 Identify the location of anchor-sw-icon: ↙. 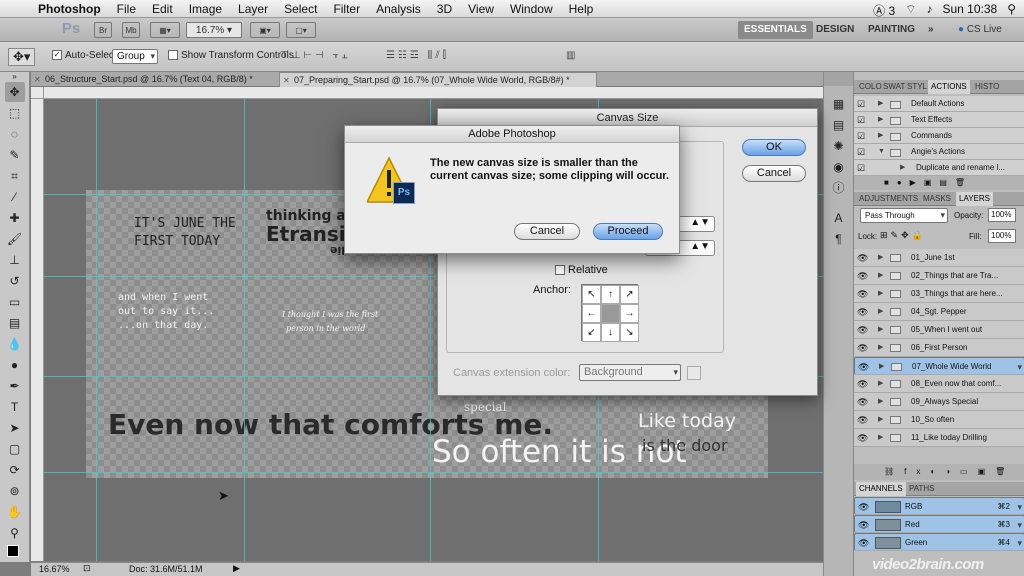
(591, 332).